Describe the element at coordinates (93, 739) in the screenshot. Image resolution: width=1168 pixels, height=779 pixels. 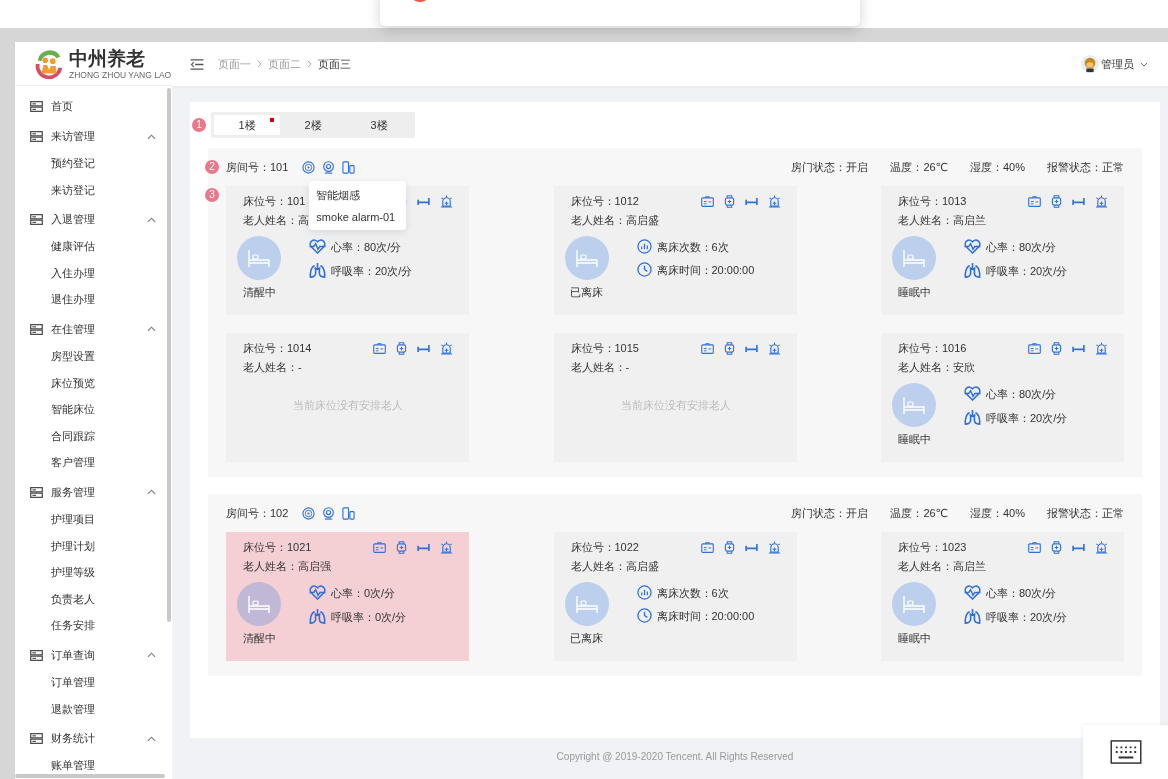
I see `menu-group: 财务统计` at that location.